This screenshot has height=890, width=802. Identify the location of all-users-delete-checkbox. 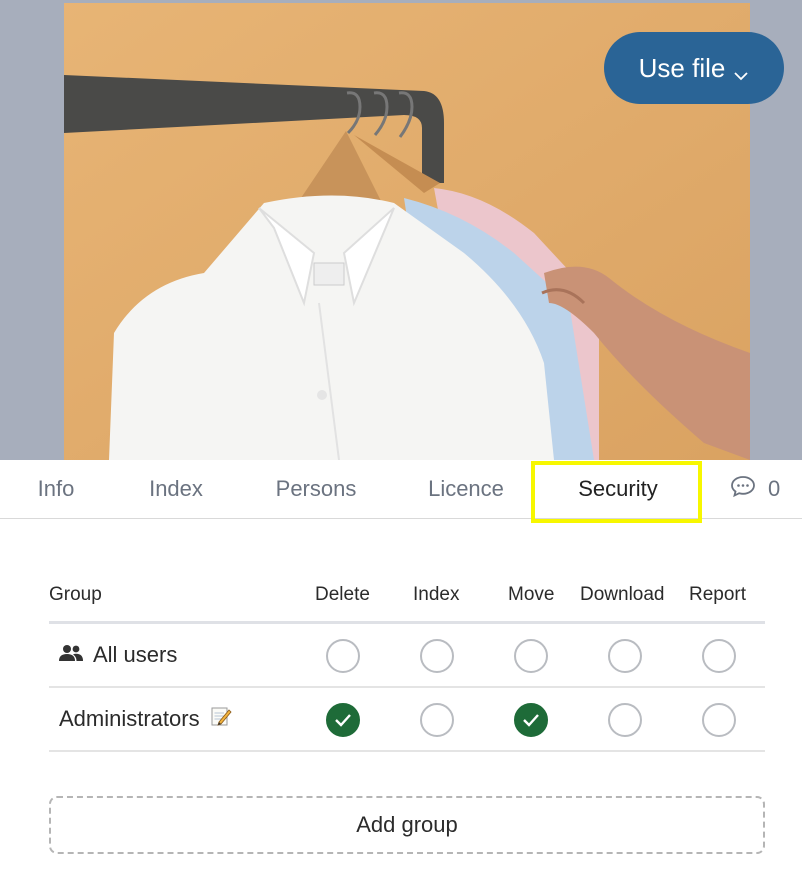
(343, 656).